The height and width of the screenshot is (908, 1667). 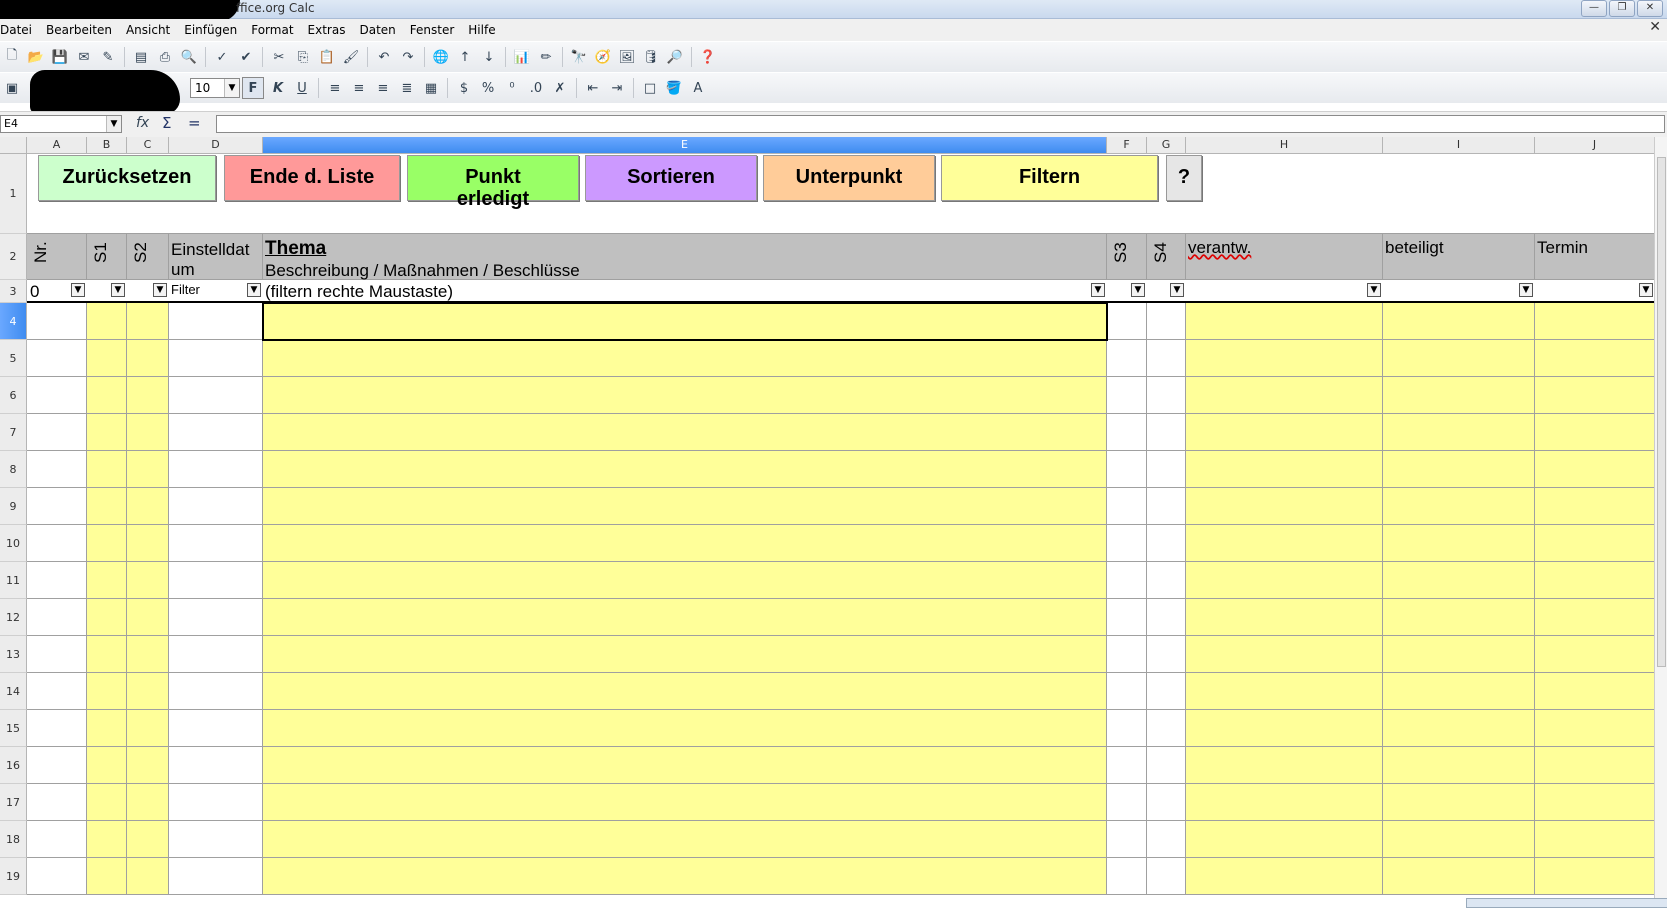 I want to click on cell-g5, so click(x=1166, y=358).